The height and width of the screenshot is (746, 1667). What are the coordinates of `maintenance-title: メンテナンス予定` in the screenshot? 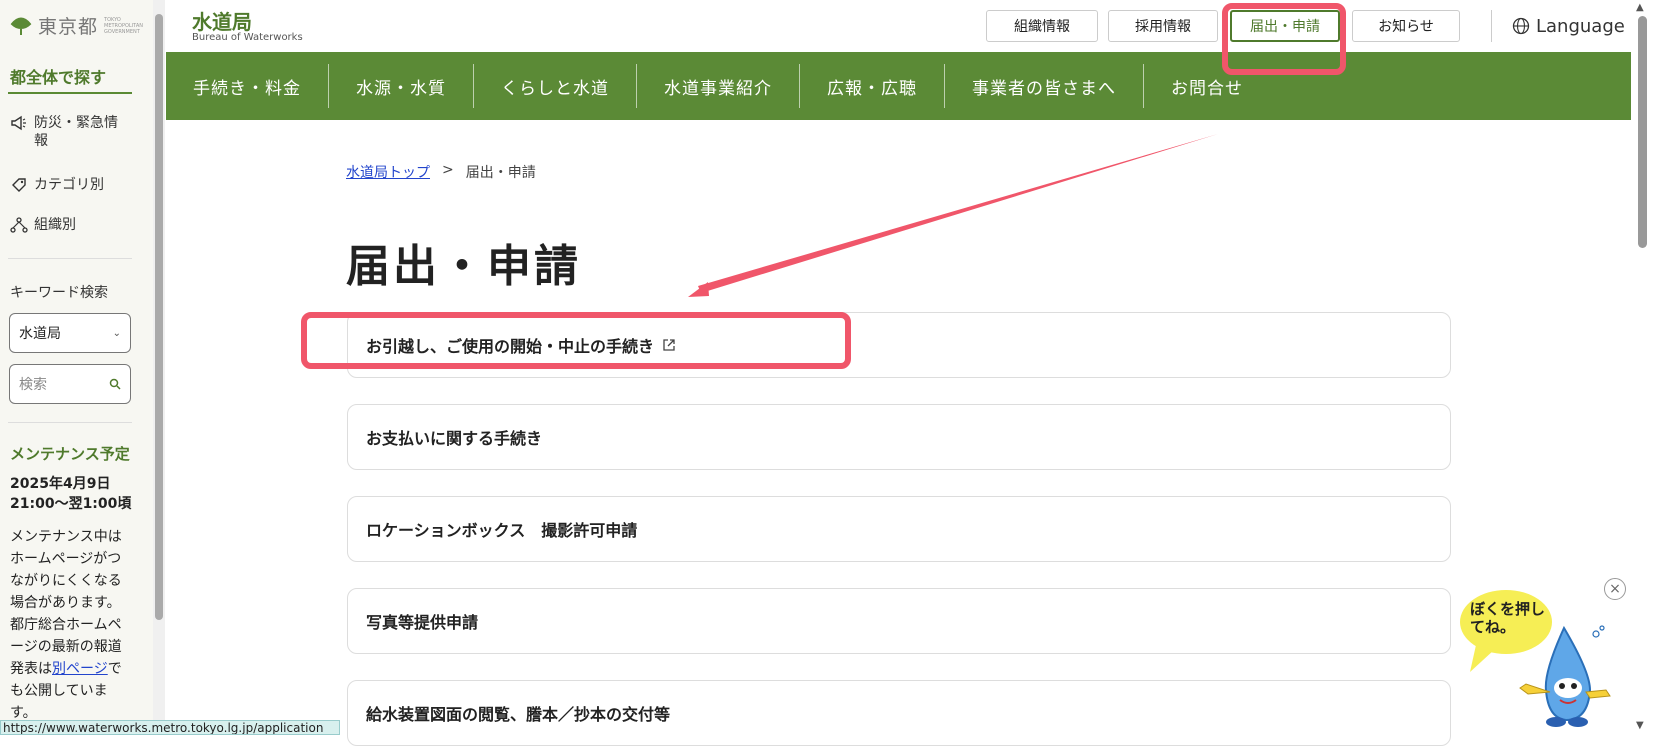 It's located at (70, 454).